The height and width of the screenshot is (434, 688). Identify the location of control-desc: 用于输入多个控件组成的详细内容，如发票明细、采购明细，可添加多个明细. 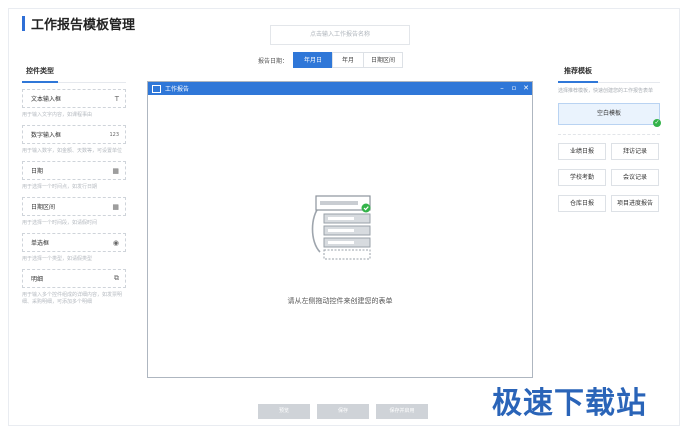
(72, 298).